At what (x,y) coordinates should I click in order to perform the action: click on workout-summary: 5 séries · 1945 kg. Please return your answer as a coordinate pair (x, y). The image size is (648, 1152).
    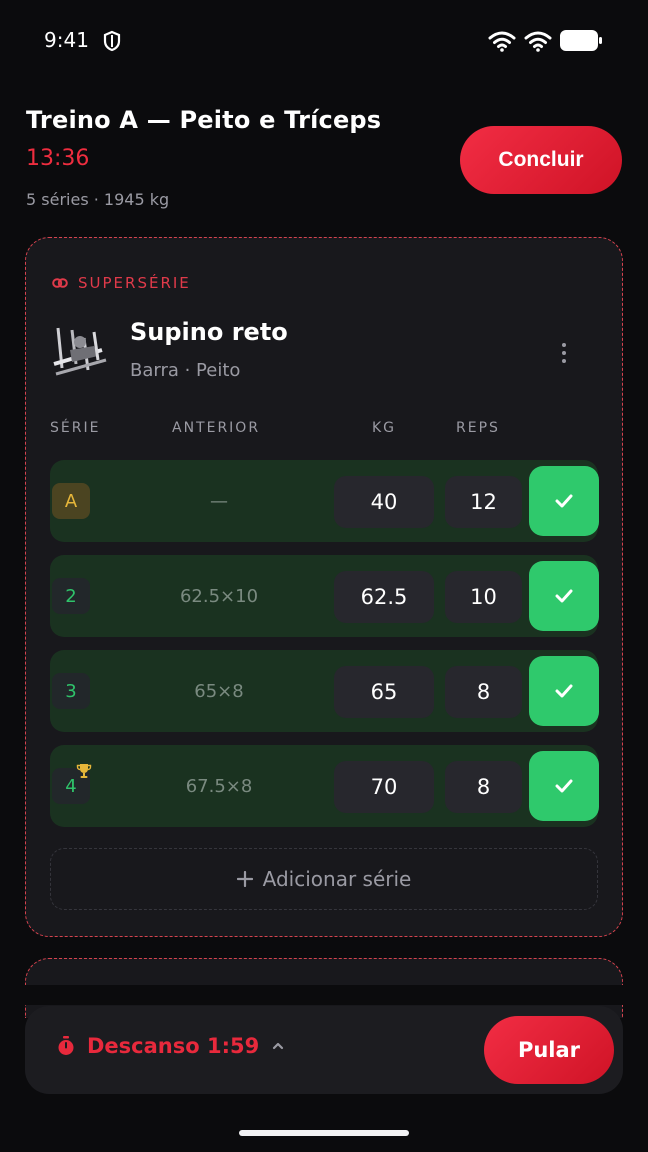
    Looking at the image, I should click on (98, 199).